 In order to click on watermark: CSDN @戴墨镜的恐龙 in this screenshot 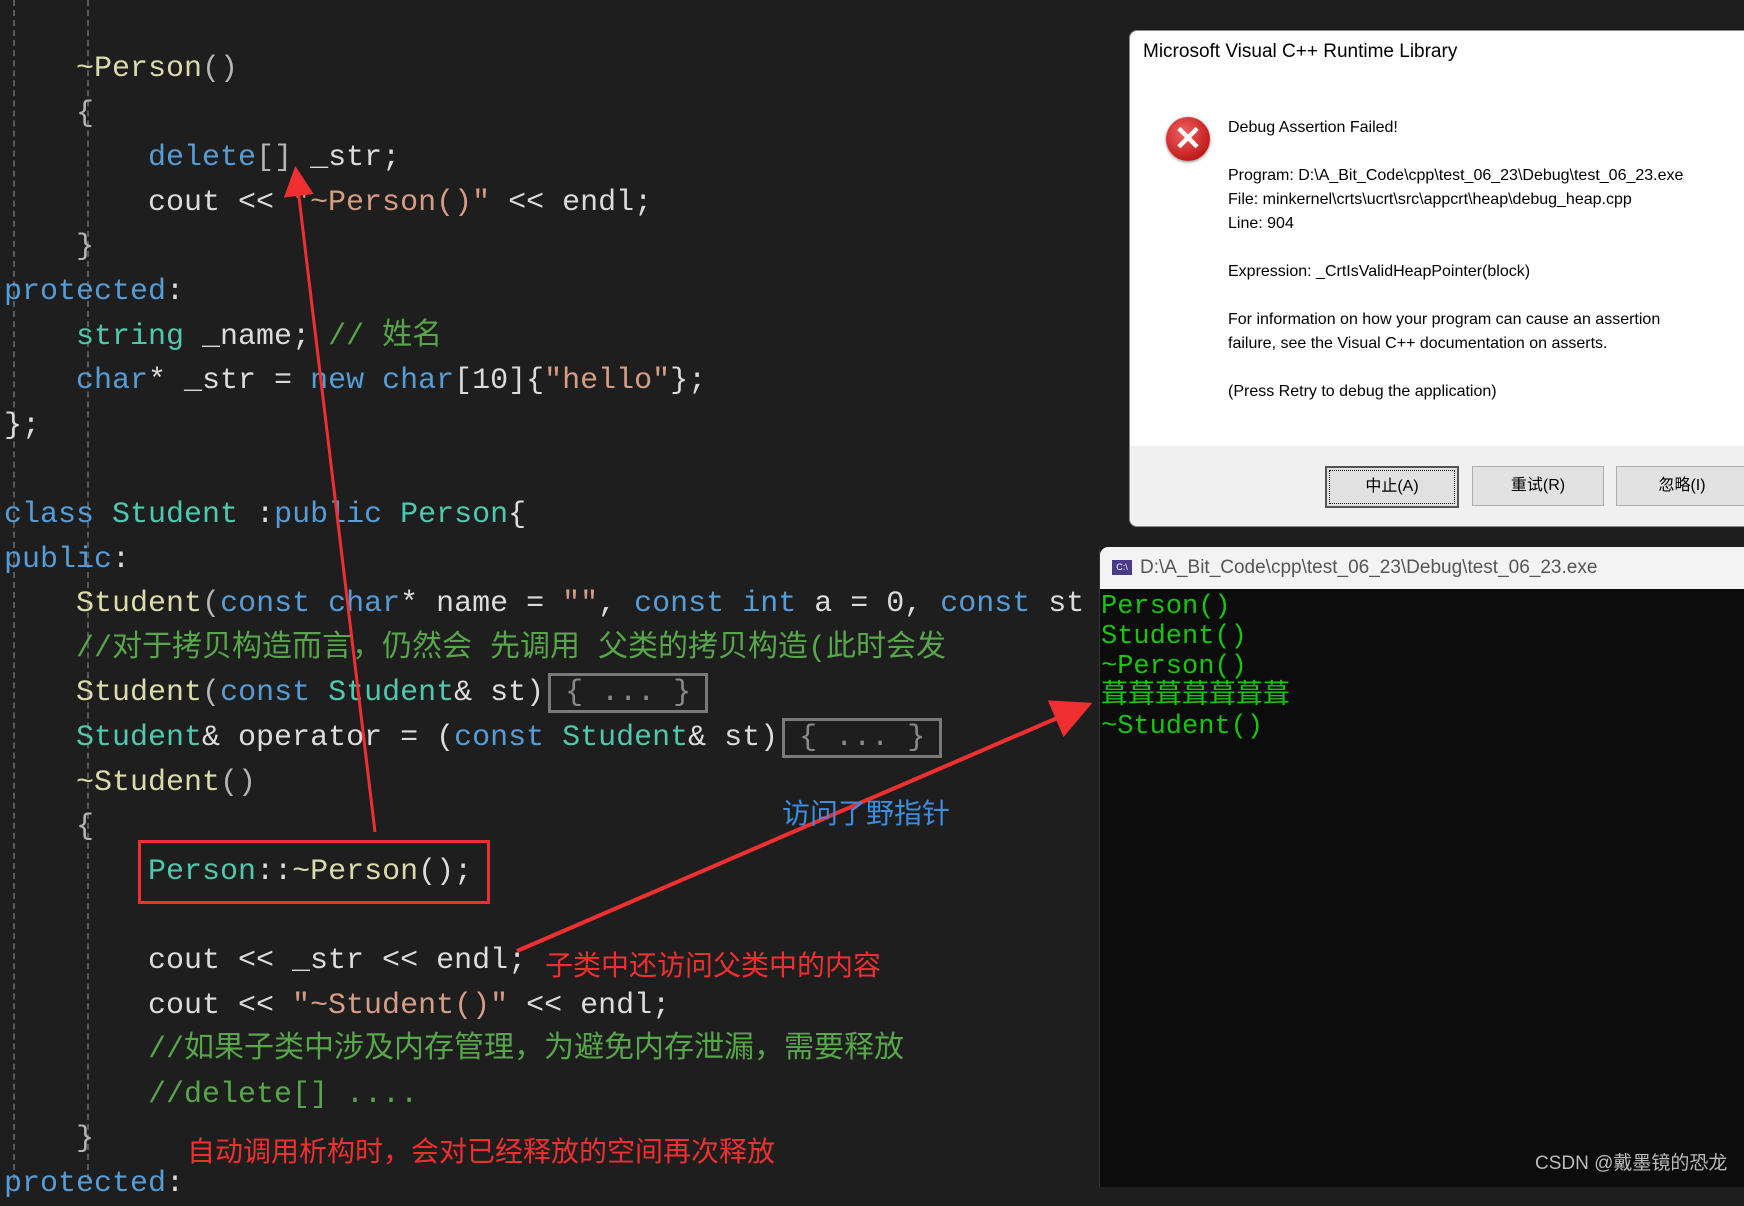, I will do `click(1631, 1163)`.